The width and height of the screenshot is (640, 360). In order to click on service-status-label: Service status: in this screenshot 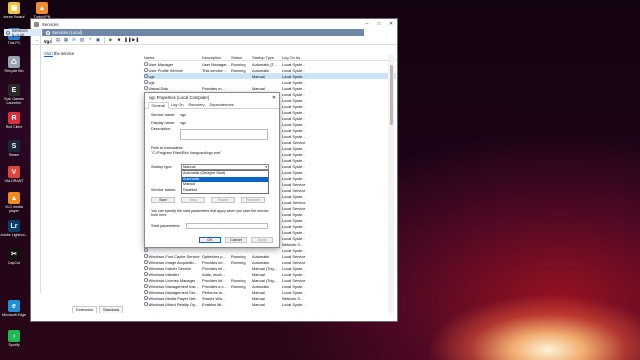, I will do `click(163, 190)`.